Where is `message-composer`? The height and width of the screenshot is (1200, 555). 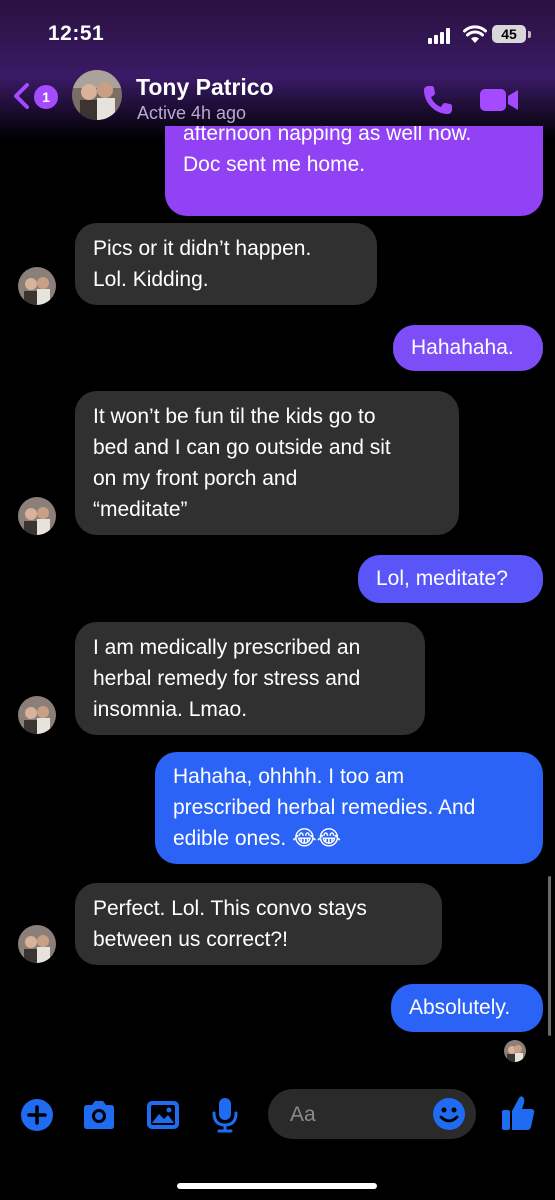
message-composer is located at coordinates (277, 1115).